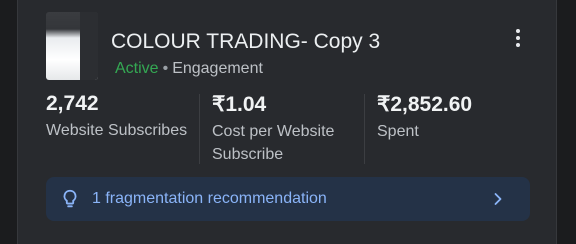 The height and width of the screenshot is (244, 576). I want to click on metric-label: Website Subscribes, so click(117, 130).